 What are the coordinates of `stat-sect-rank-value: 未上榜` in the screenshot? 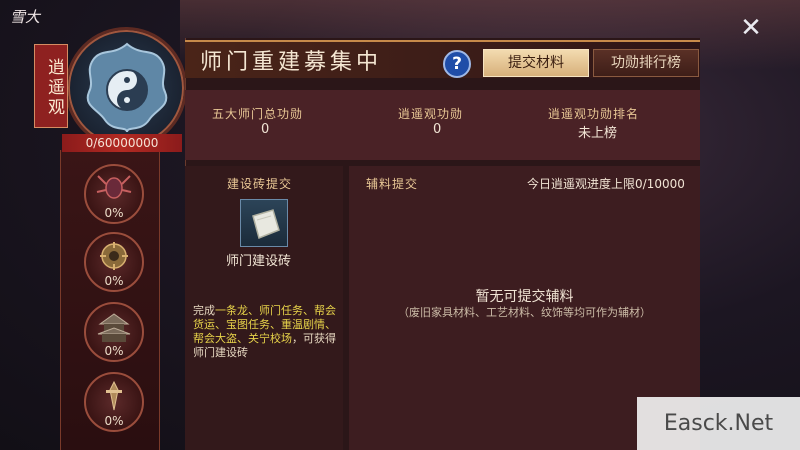 It's located at (598, 133).